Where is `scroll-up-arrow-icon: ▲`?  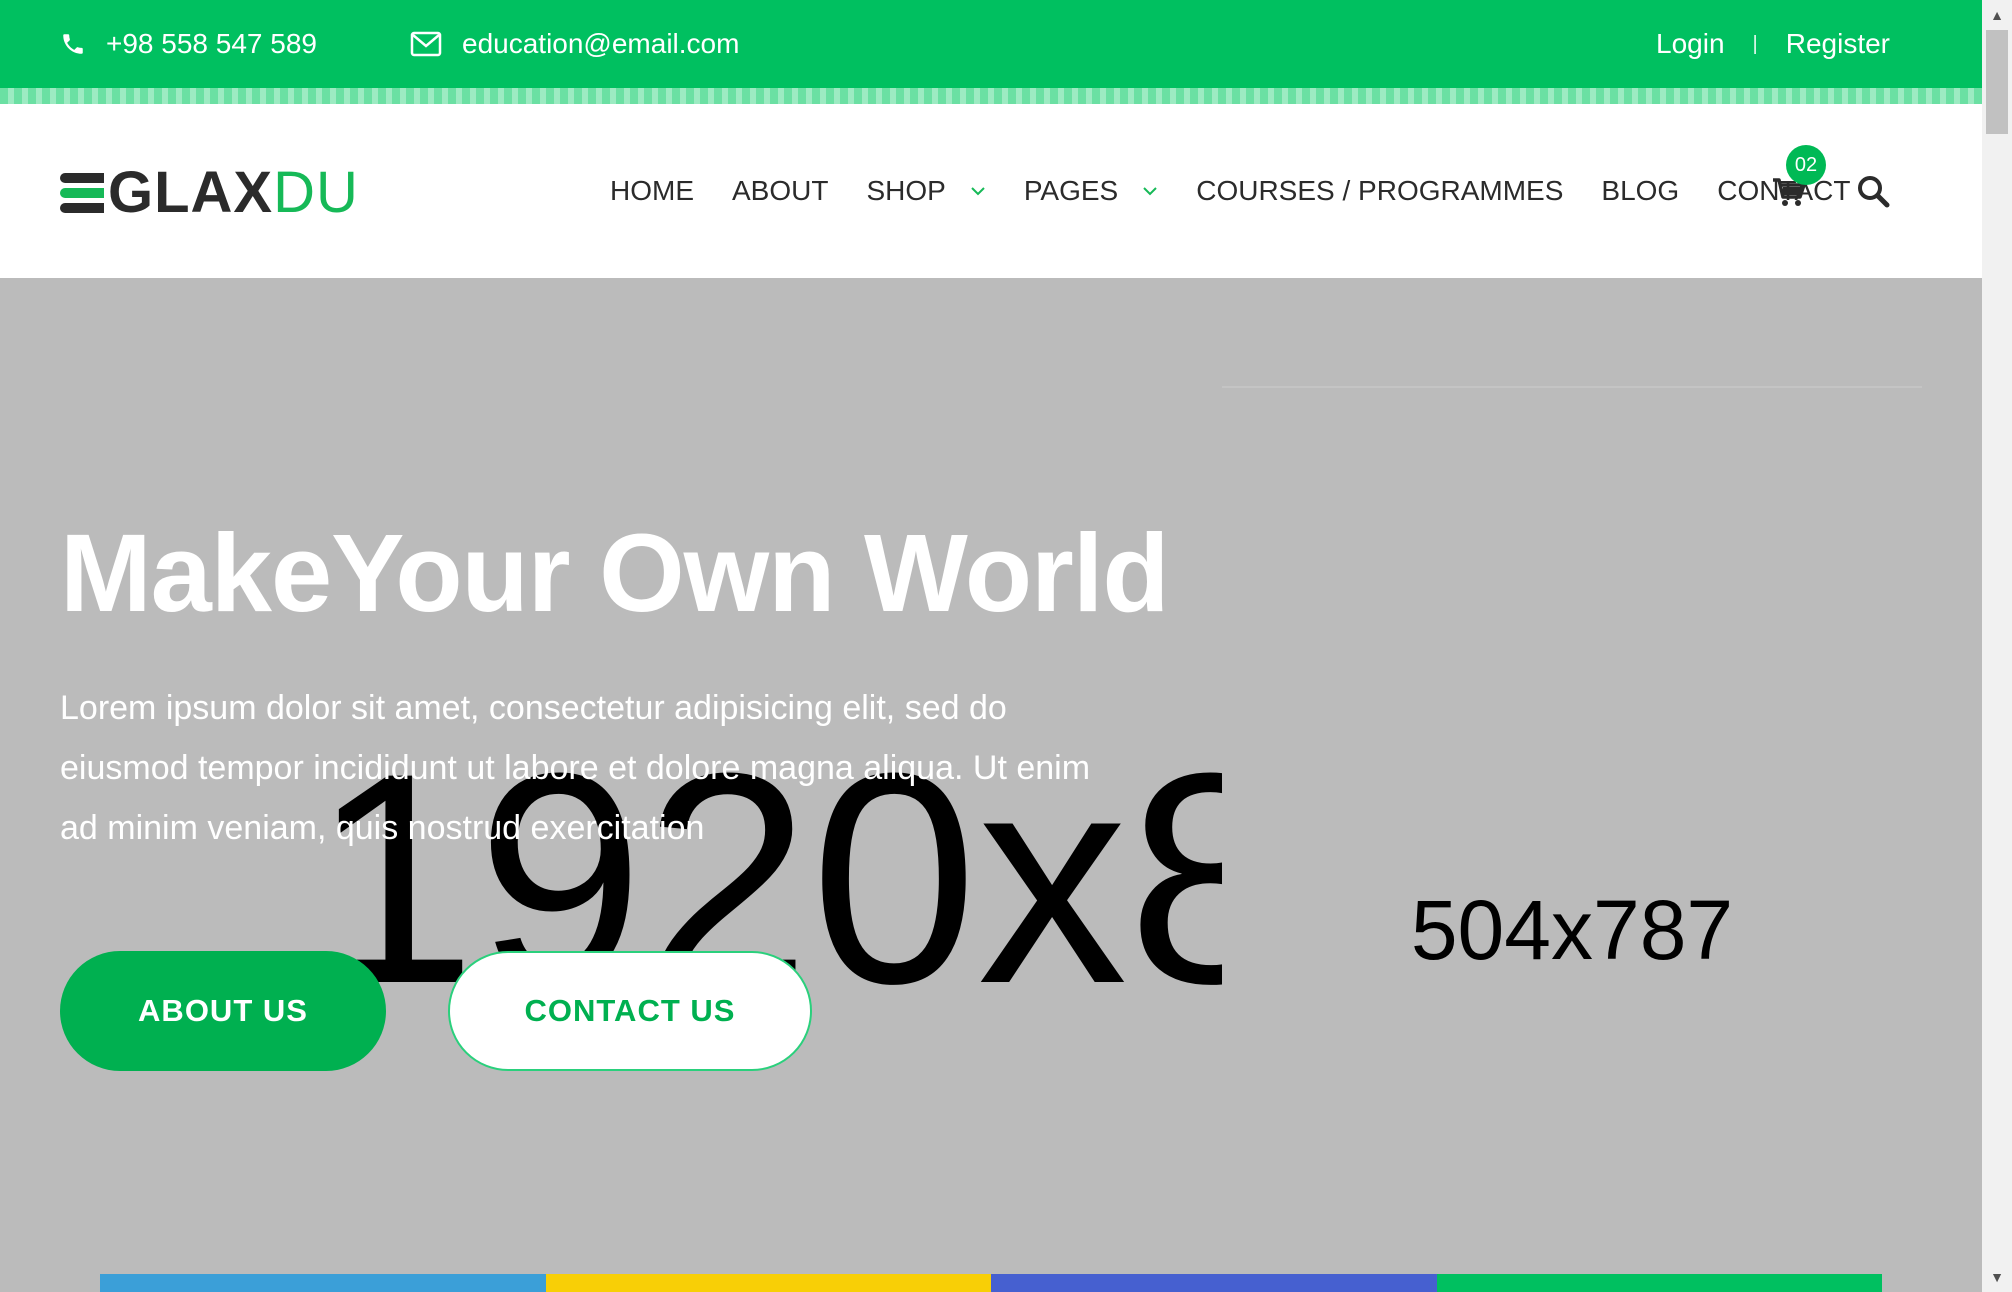 scroll-up-arrow-icon: ▲ is located at coordinates (1997, 15).